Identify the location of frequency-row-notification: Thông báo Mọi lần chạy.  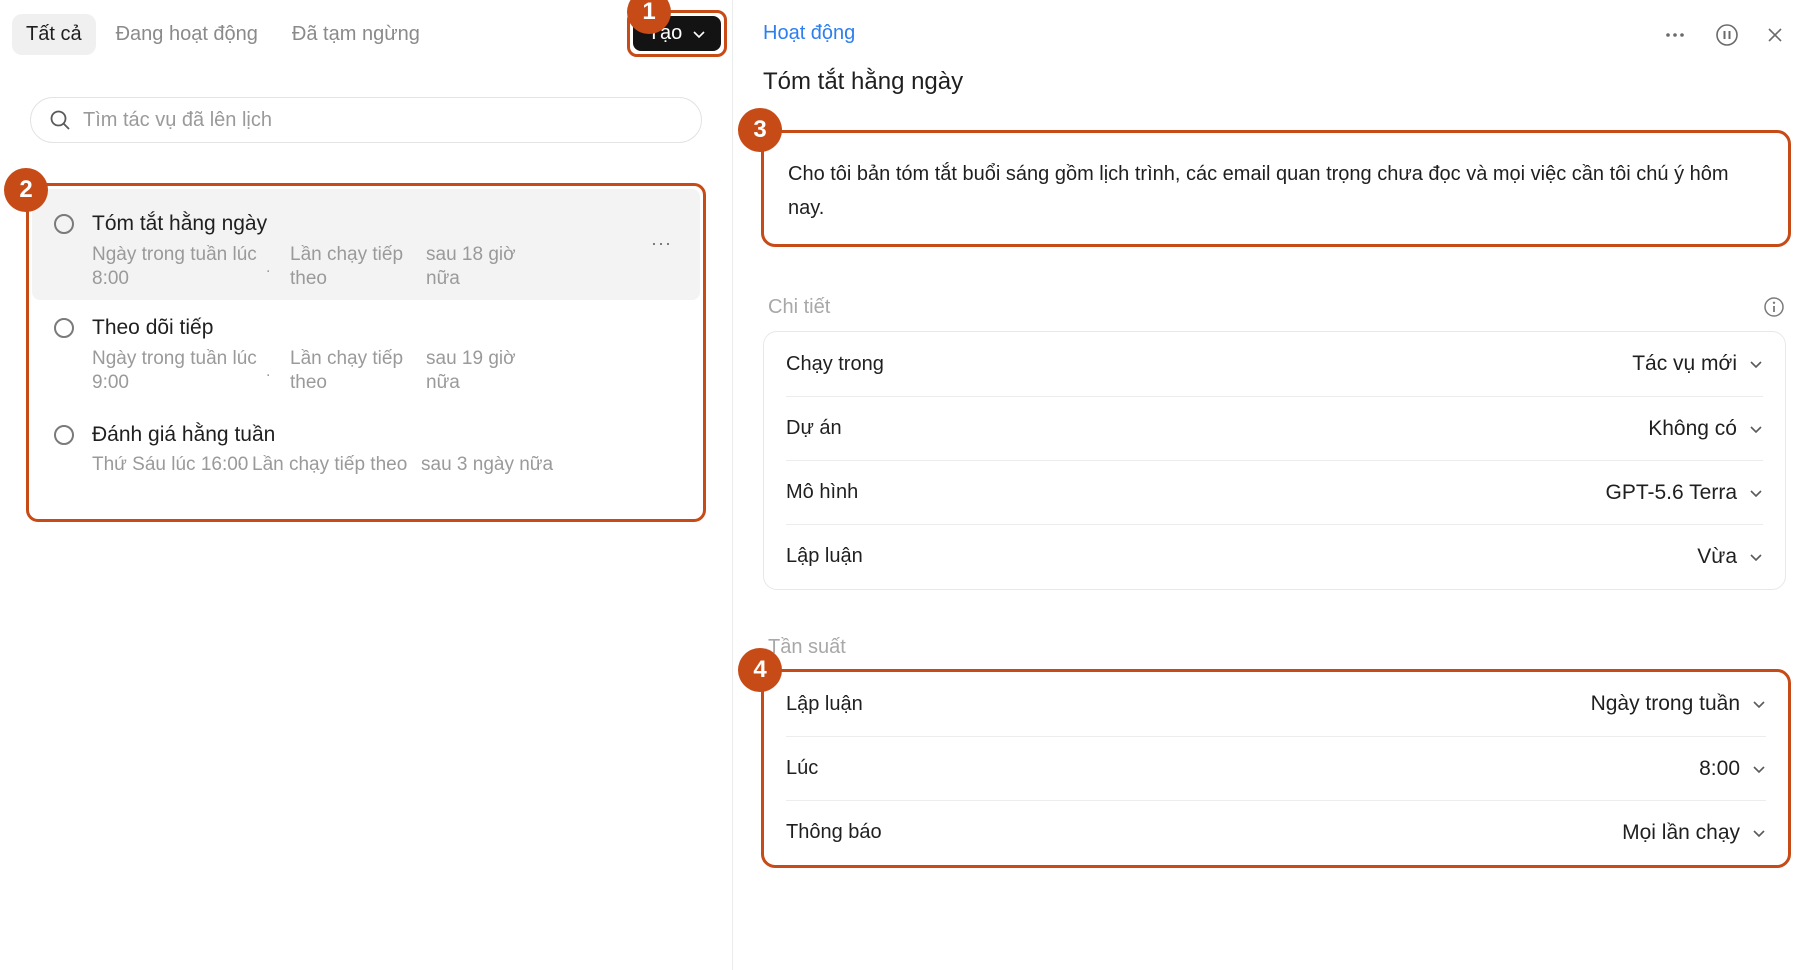
(1276, 832).